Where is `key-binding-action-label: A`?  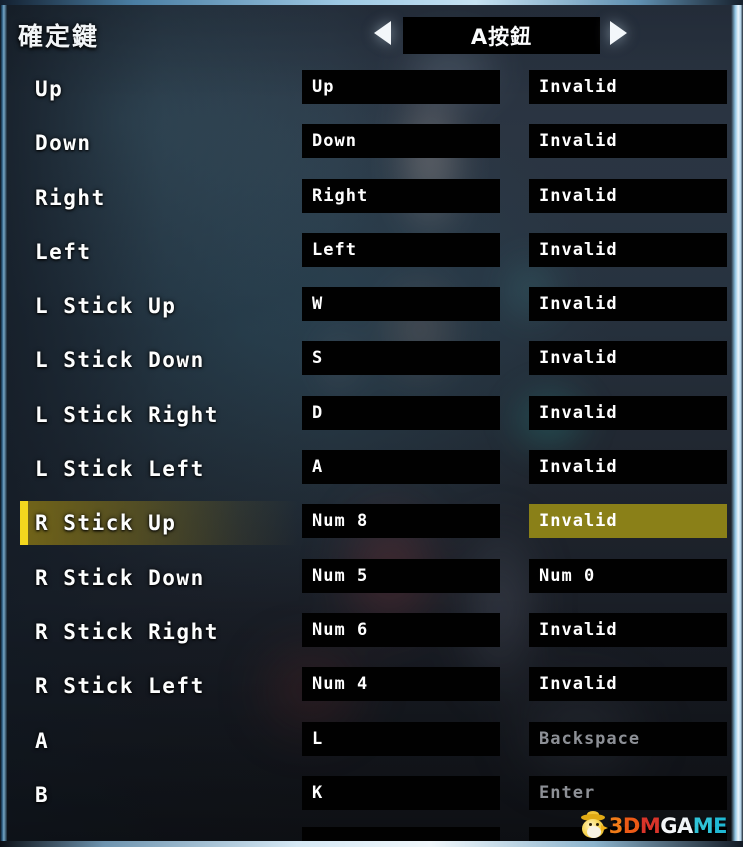
key-binding-action-label: A is located at coordinates (42, 740).